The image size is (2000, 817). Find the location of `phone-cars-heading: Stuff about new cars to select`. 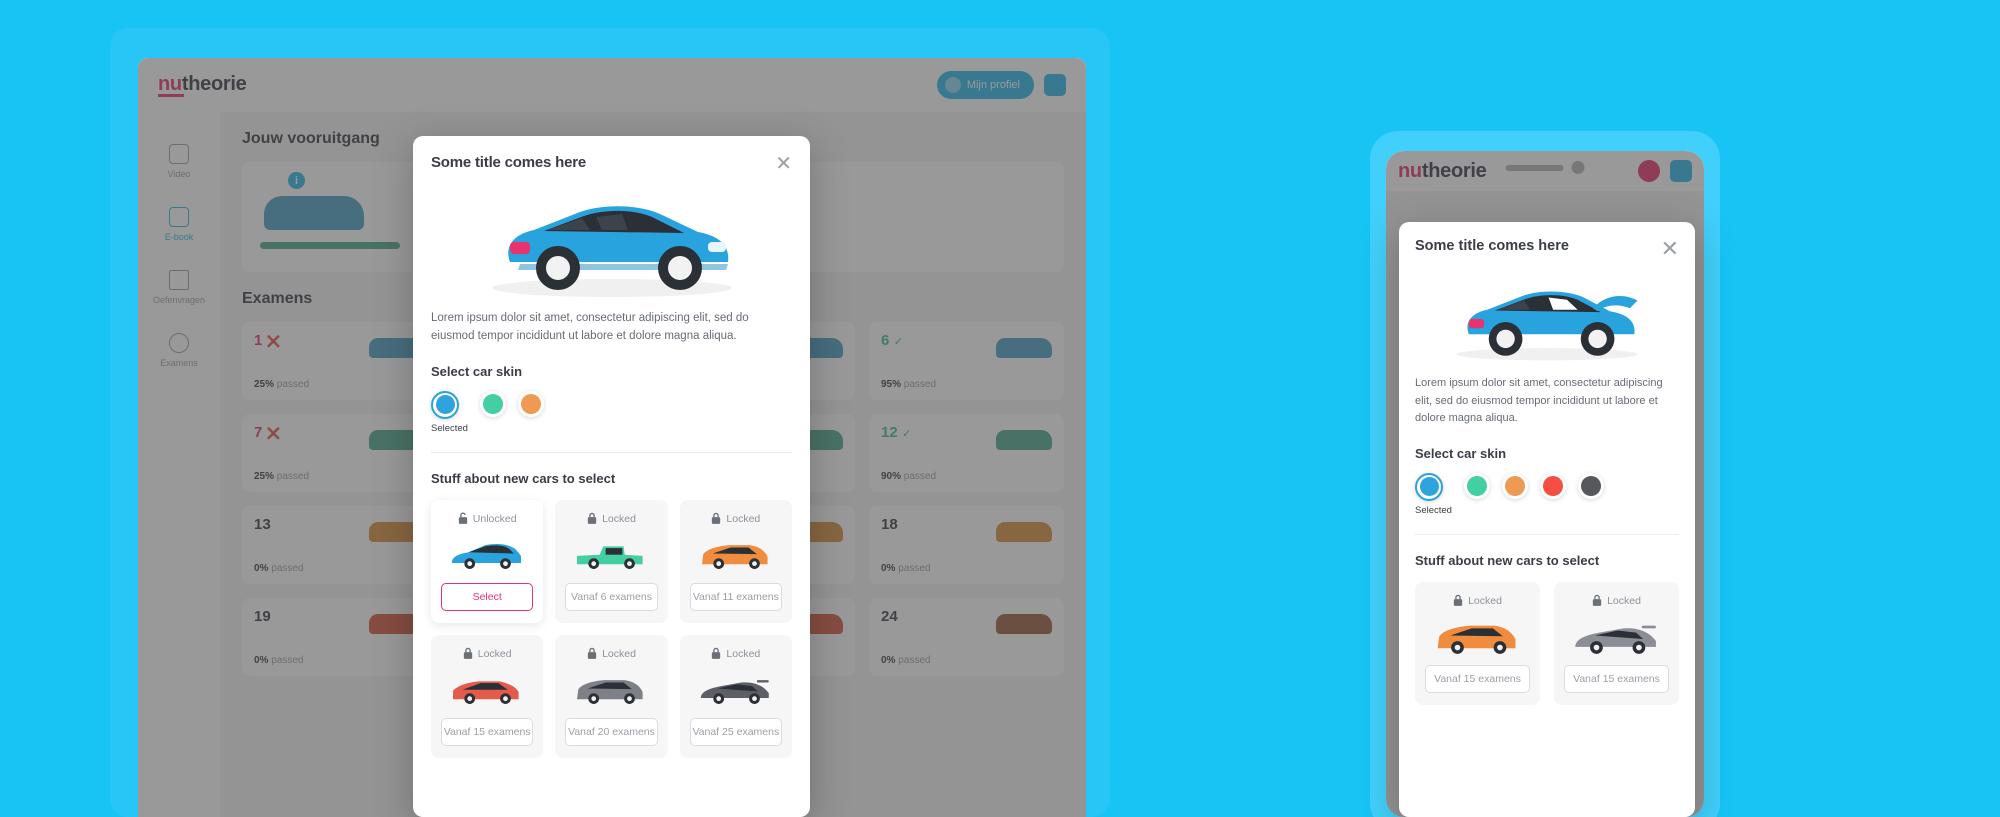

phone-cars-heading: Stuff about new cars to select is located at coordinates (1507, 560).